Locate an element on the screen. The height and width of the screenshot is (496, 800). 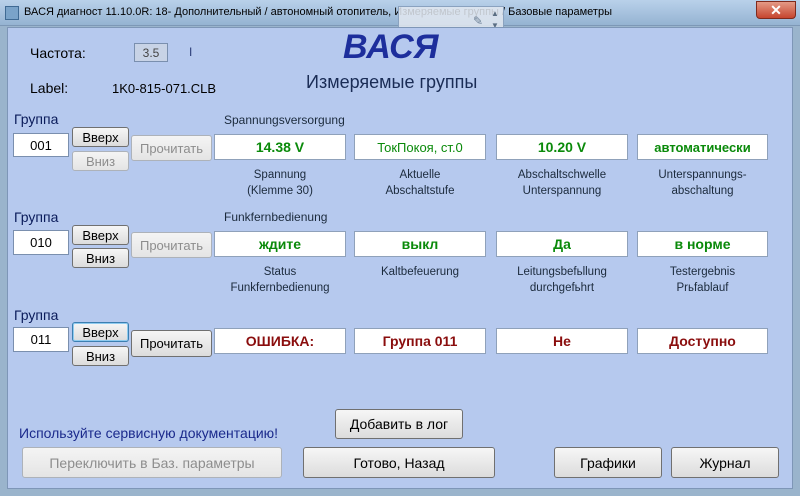
group-3-number-input: 011 is located at coordinates (41, 339).